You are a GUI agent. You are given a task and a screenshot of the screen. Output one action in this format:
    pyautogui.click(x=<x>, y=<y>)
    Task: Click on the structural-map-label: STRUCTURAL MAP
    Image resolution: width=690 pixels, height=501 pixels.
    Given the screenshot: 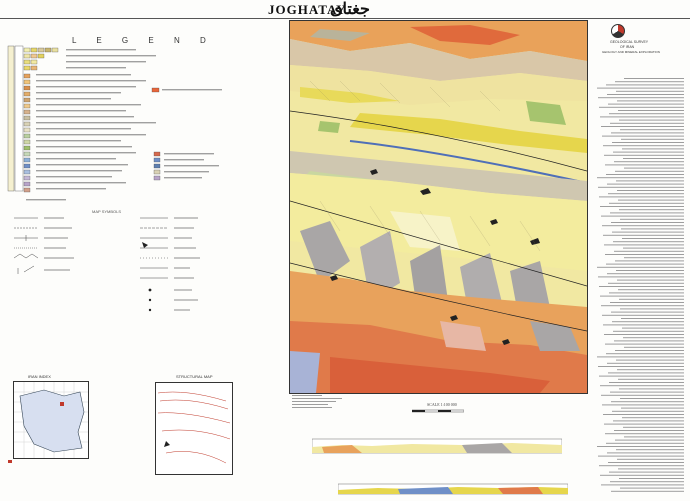 What is the action you would take?
    pyautogui.click(x=194, y=376)
    